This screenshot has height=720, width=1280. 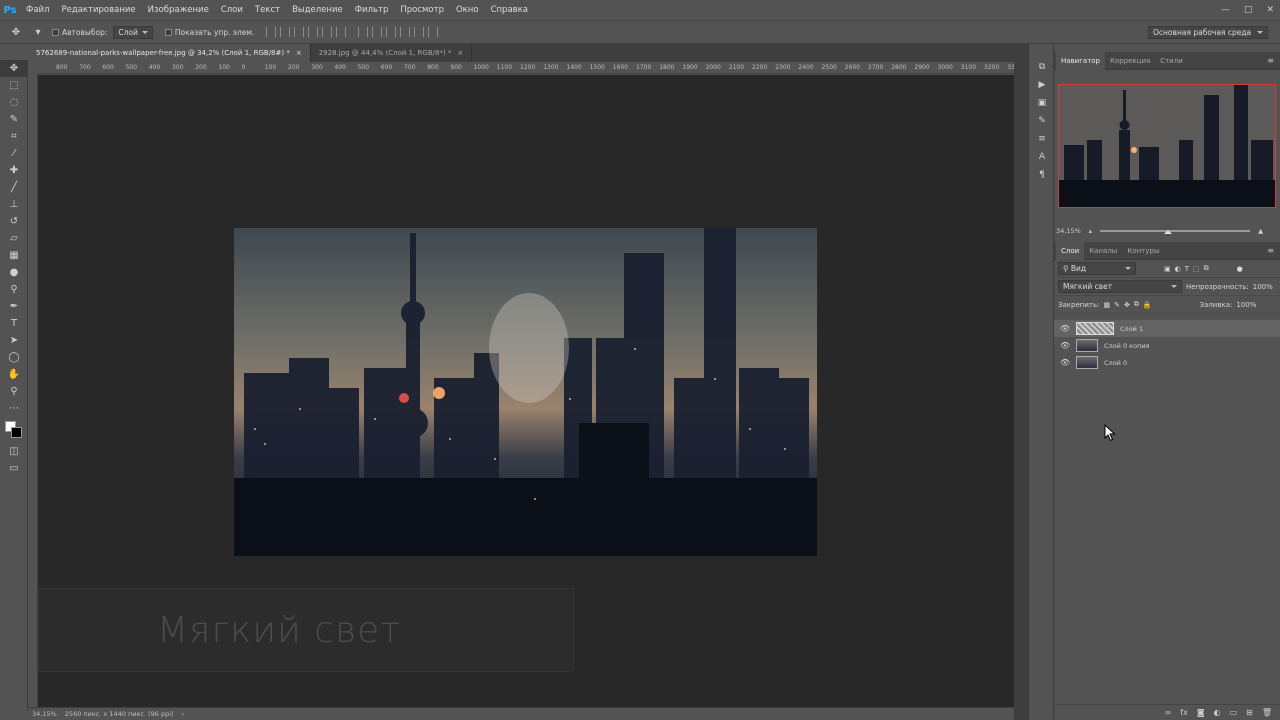 What do you see at coordinates (1097, 268) in the screenshot?
I see `layer-filter-dropdown: ⚲ Вид` at bounding box center [1097, 268].